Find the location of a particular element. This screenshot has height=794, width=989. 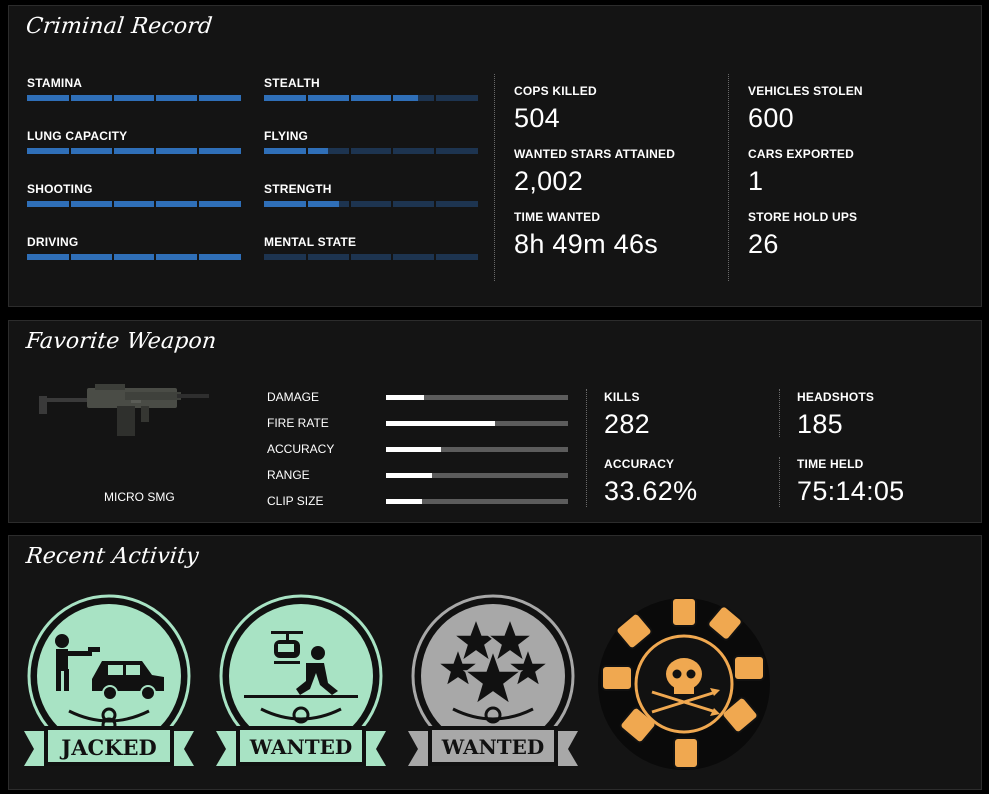

skill-label: FLYING is located at coordinates (286, 136).